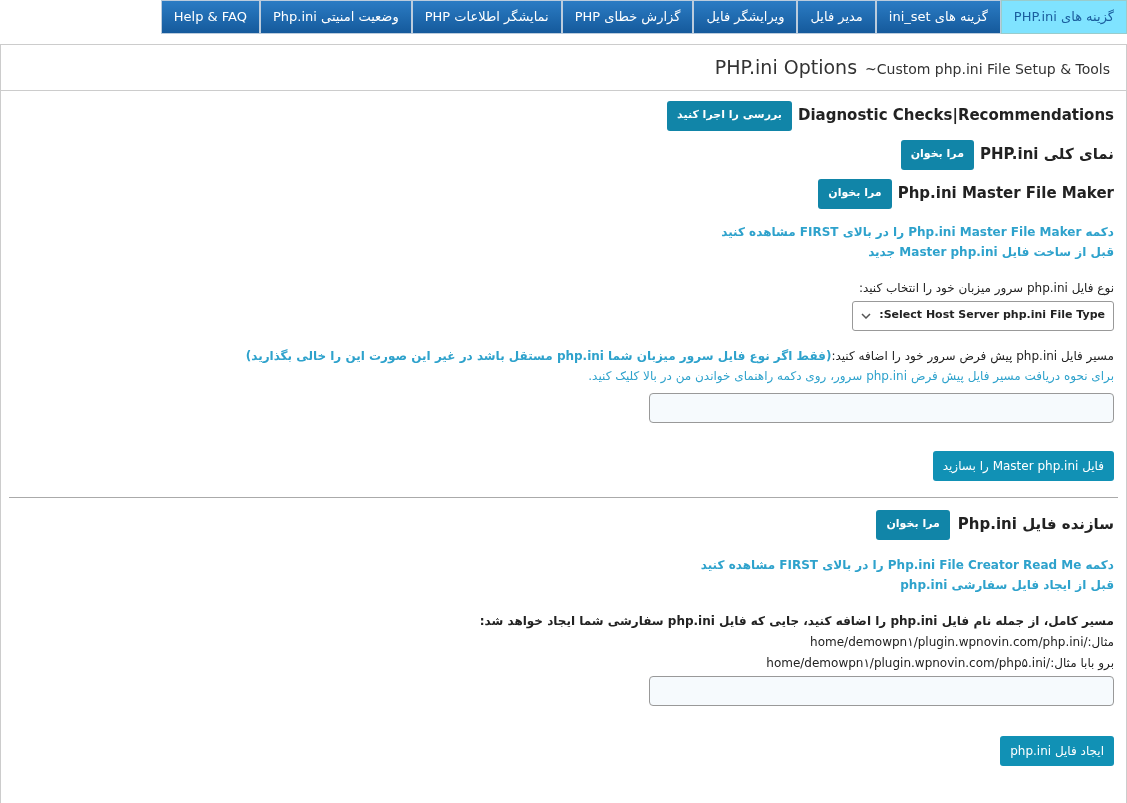 This screenshot has height=803, width=1127. Describe the element at coordinates (881, 407) in the screenshot. I see `default-path-field` at that location.